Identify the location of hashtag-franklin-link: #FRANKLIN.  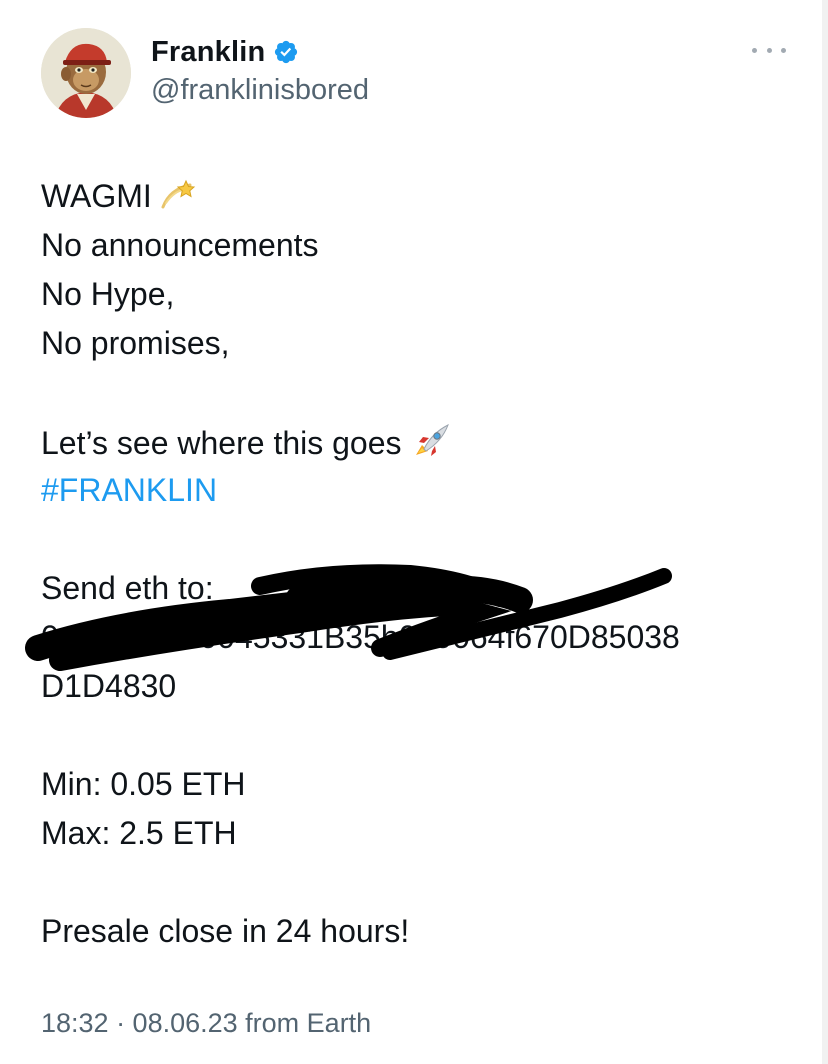
(129, 490).